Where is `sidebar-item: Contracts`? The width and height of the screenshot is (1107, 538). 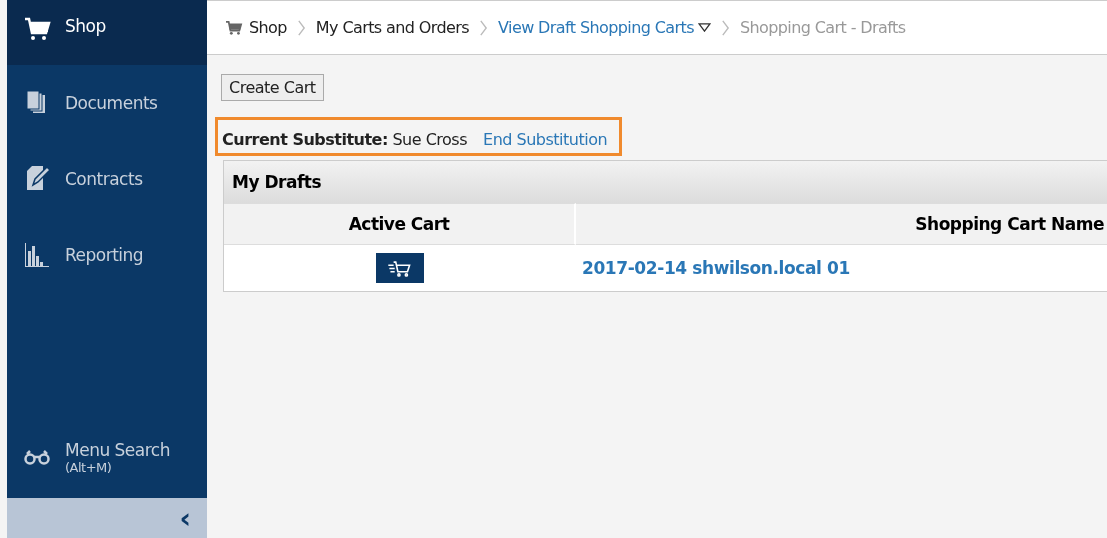
sidebar-item: Contracts is located at coordinates (107, 179).